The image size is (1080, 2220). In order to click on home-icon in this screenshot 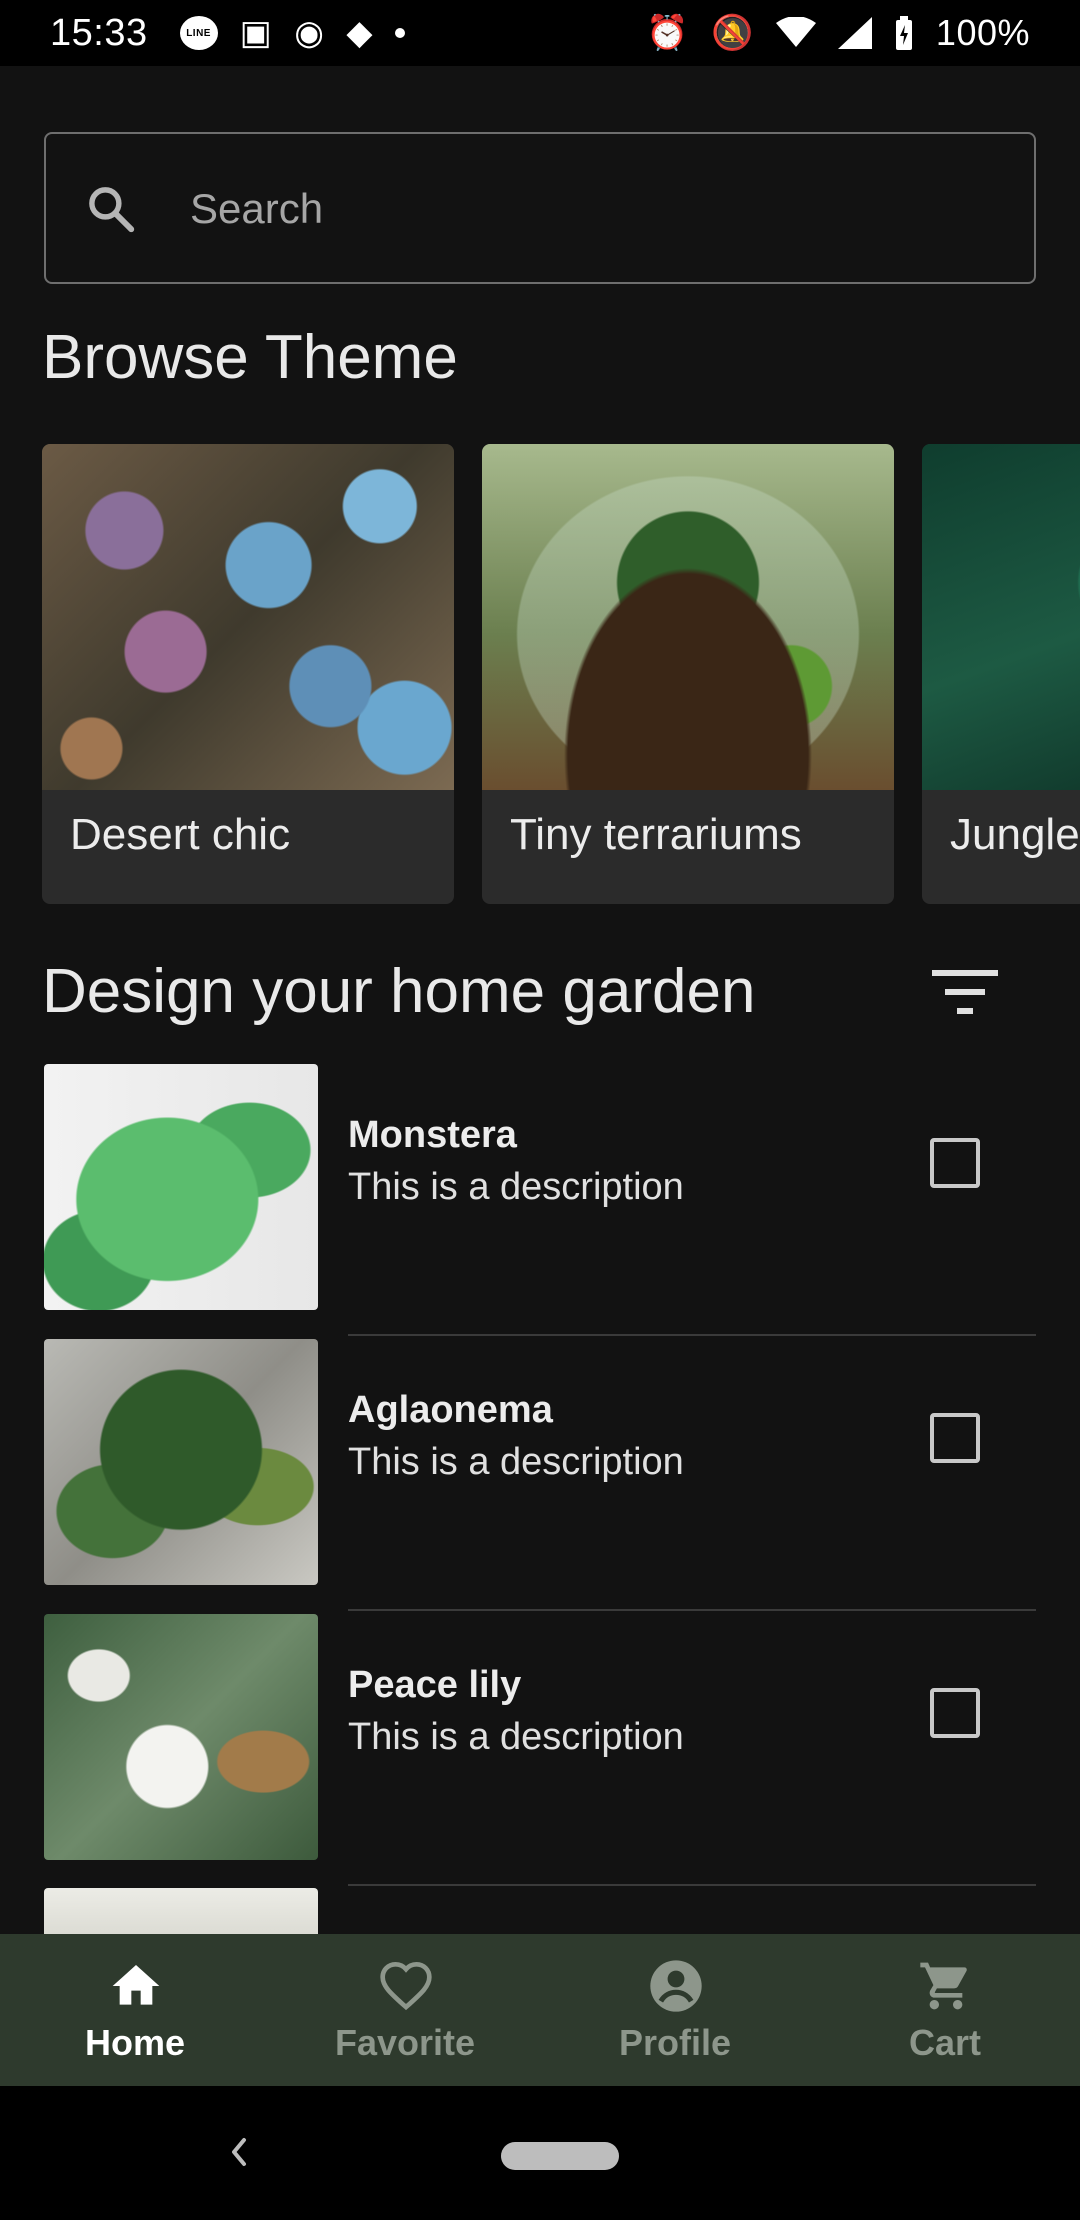, I will do `click(136, 1985)`.